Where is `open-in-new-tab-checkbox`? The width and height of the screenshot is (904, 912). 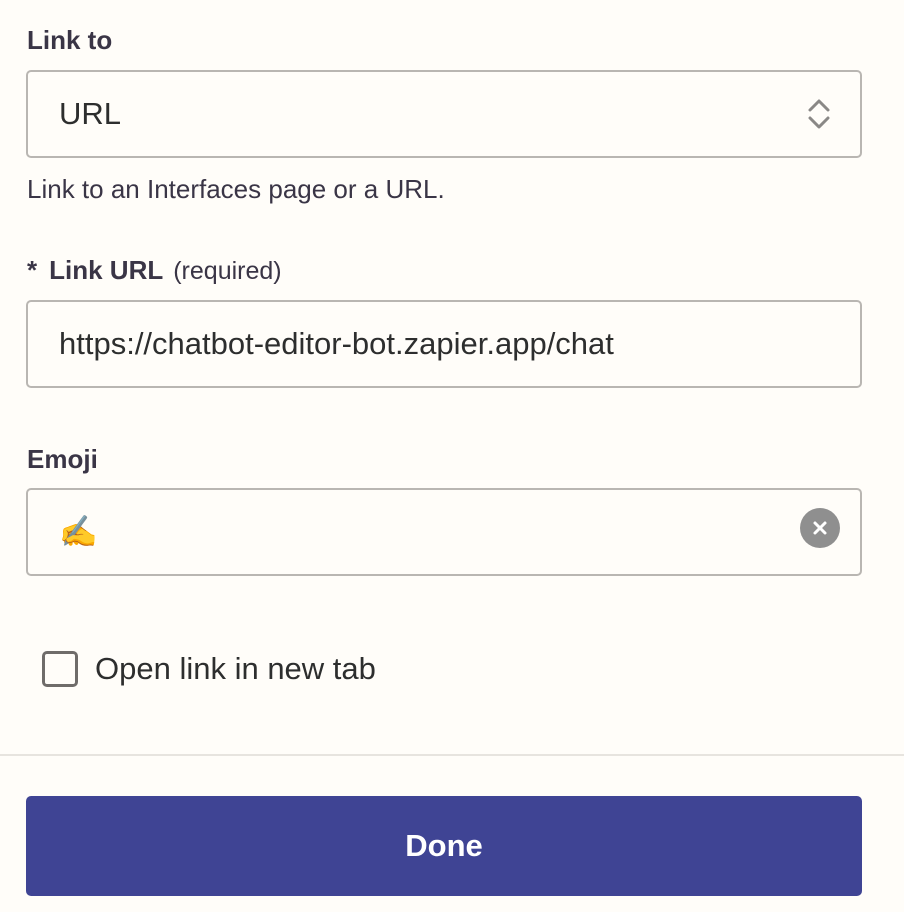 open-in-new-tab-checkbox is located at coordinates (60, 669).